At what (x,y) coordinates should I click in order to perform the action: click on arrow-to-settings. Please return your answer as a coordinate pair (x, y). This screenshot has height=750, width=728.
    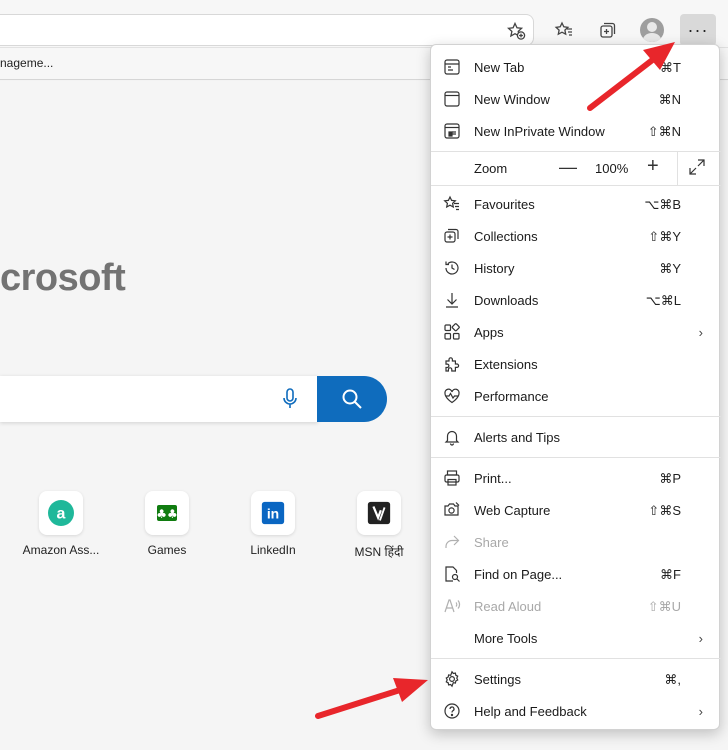
    Looking at the image, I should click on (371, 698).